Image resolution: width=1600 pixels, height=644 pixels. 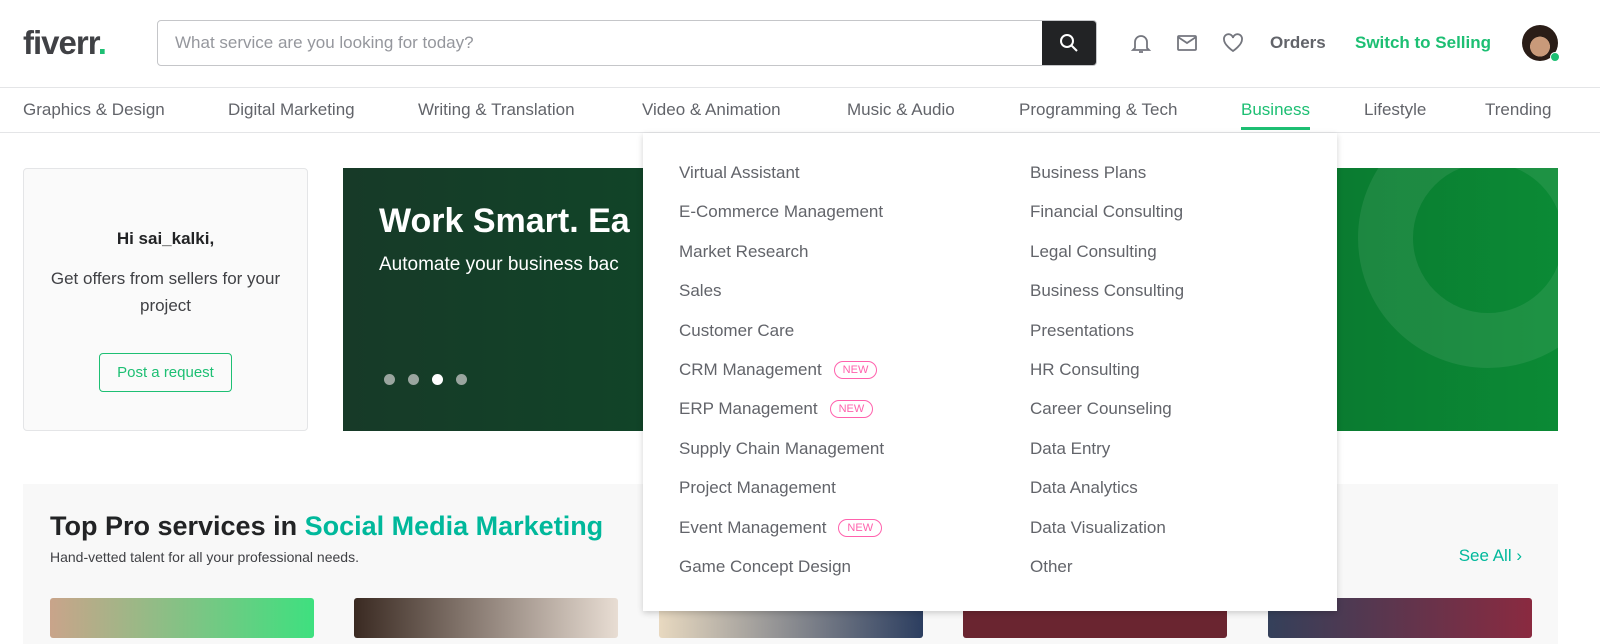 I want to click on dropdown-item-label: Event Management, so click(x=753, y=527).